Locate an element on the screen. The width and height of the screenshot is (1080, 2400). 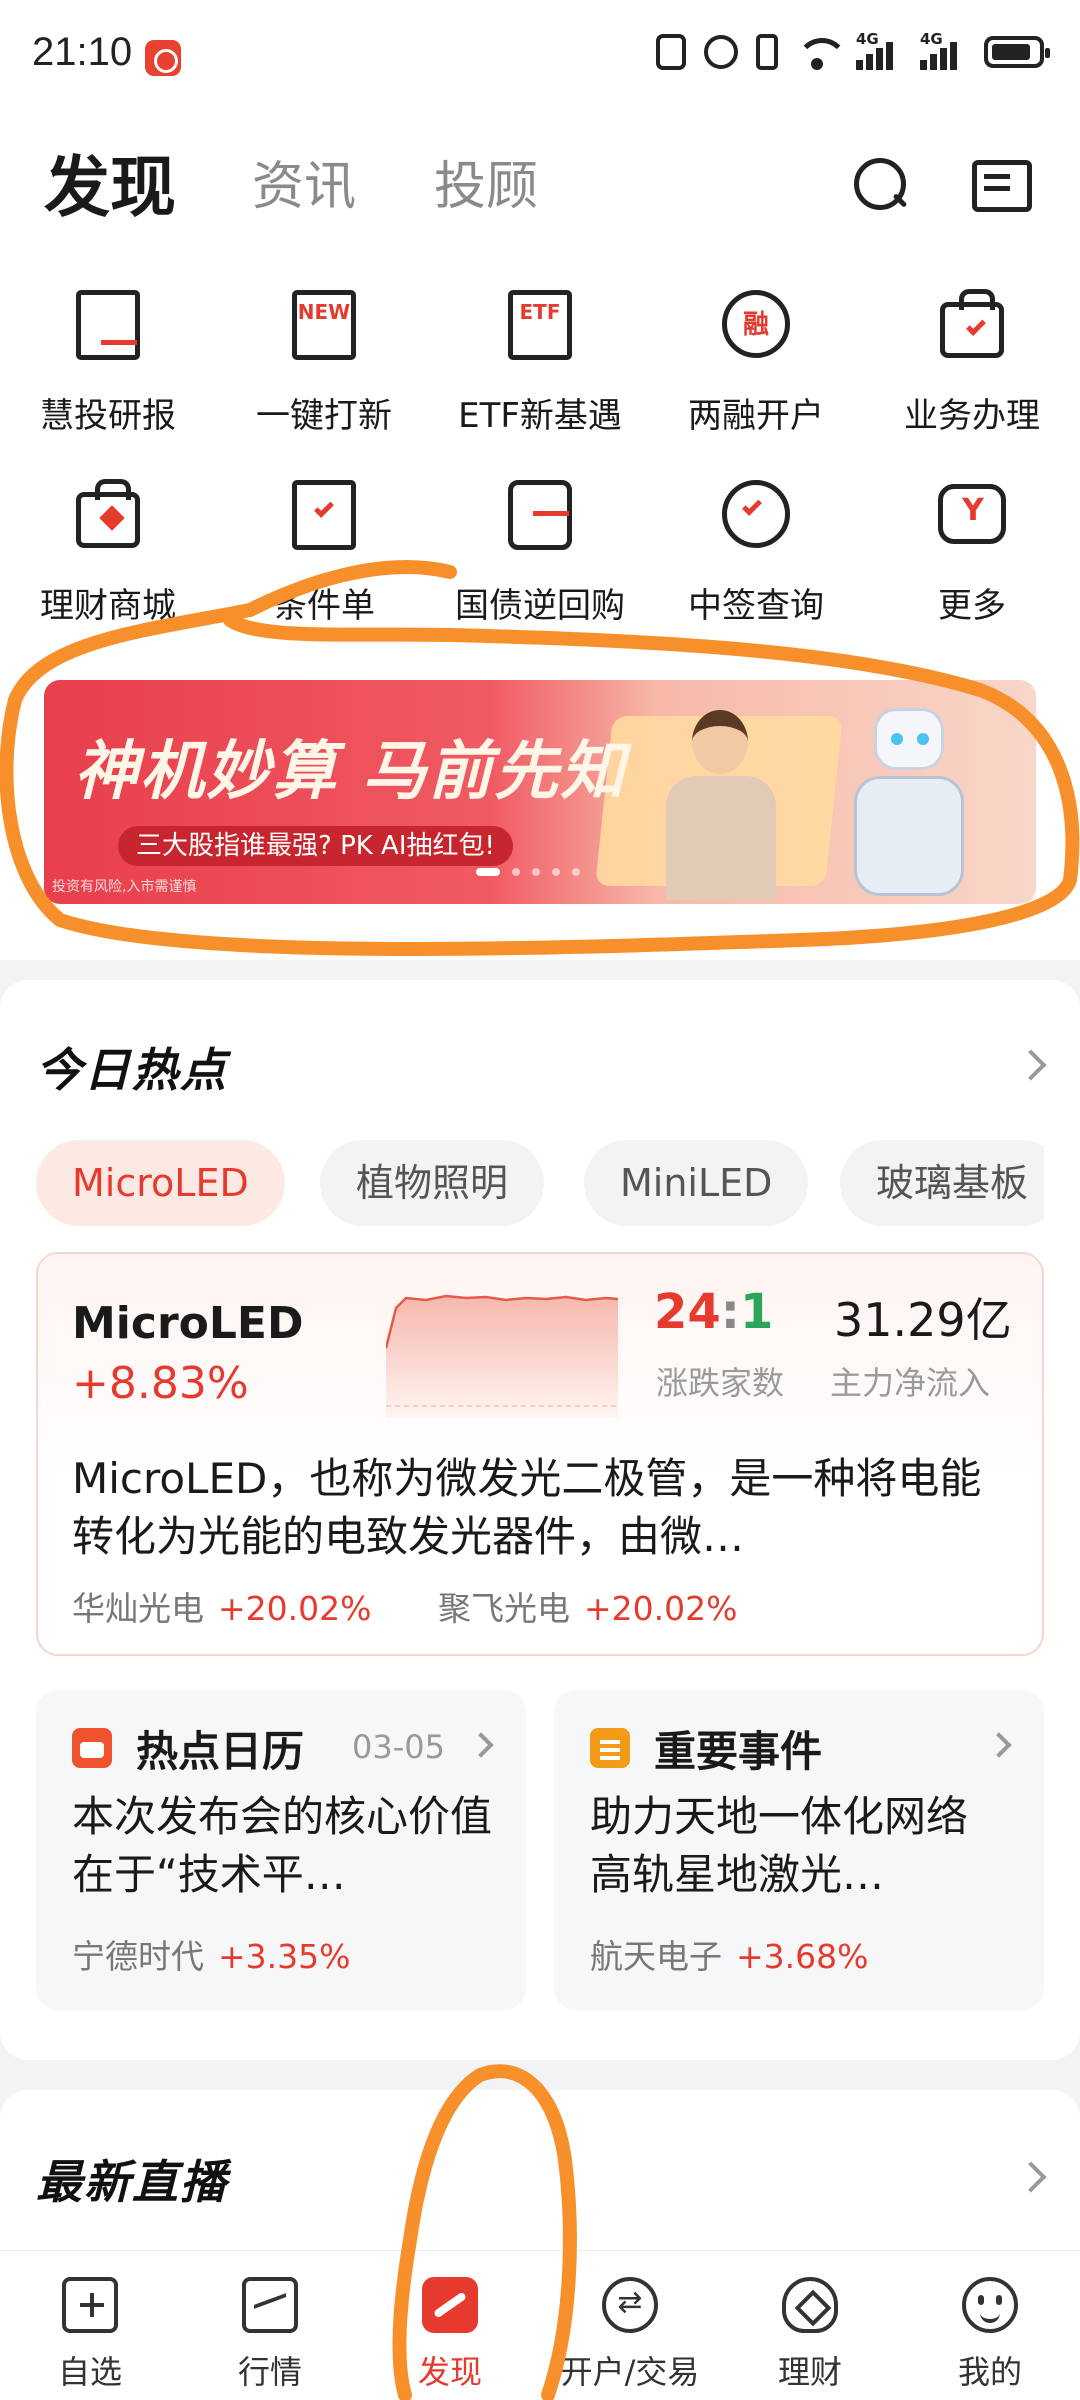
banner-title: 神机妙算 马前先知 is located at coordinates (350, 771).